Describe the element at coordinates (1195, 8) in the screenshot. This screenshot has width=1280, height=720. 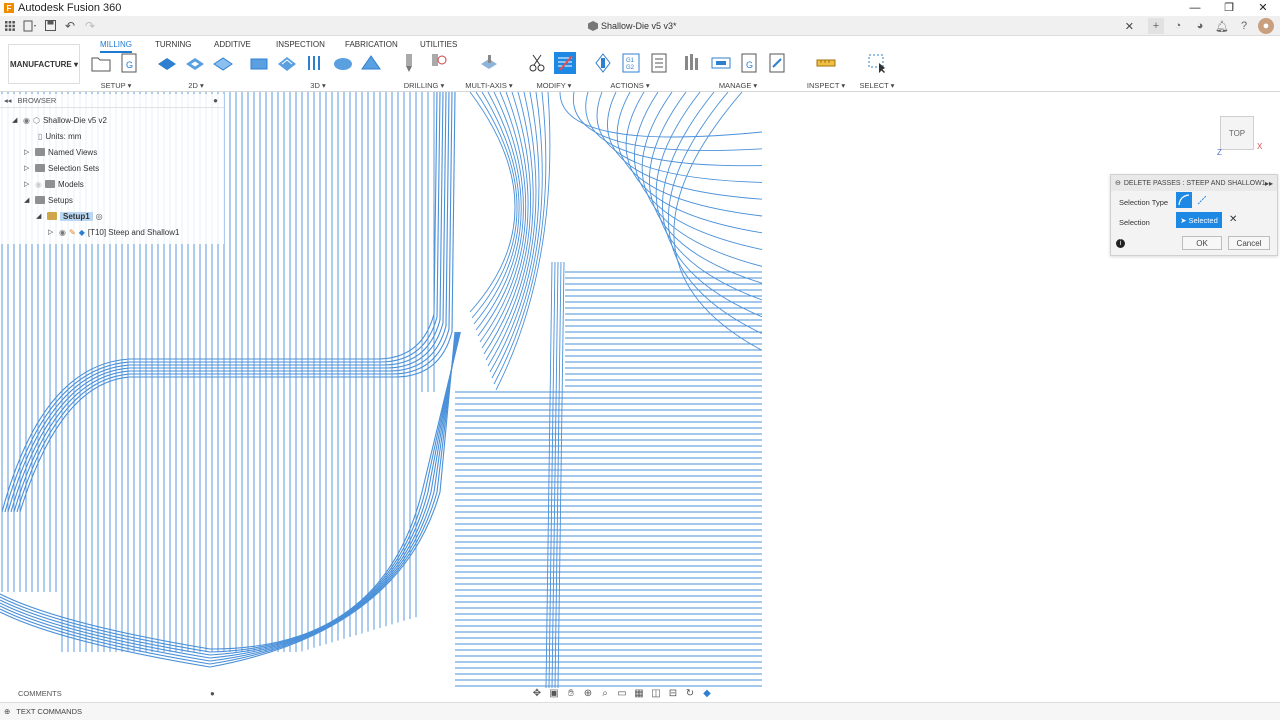
I see `minimize-button: —` at that location.